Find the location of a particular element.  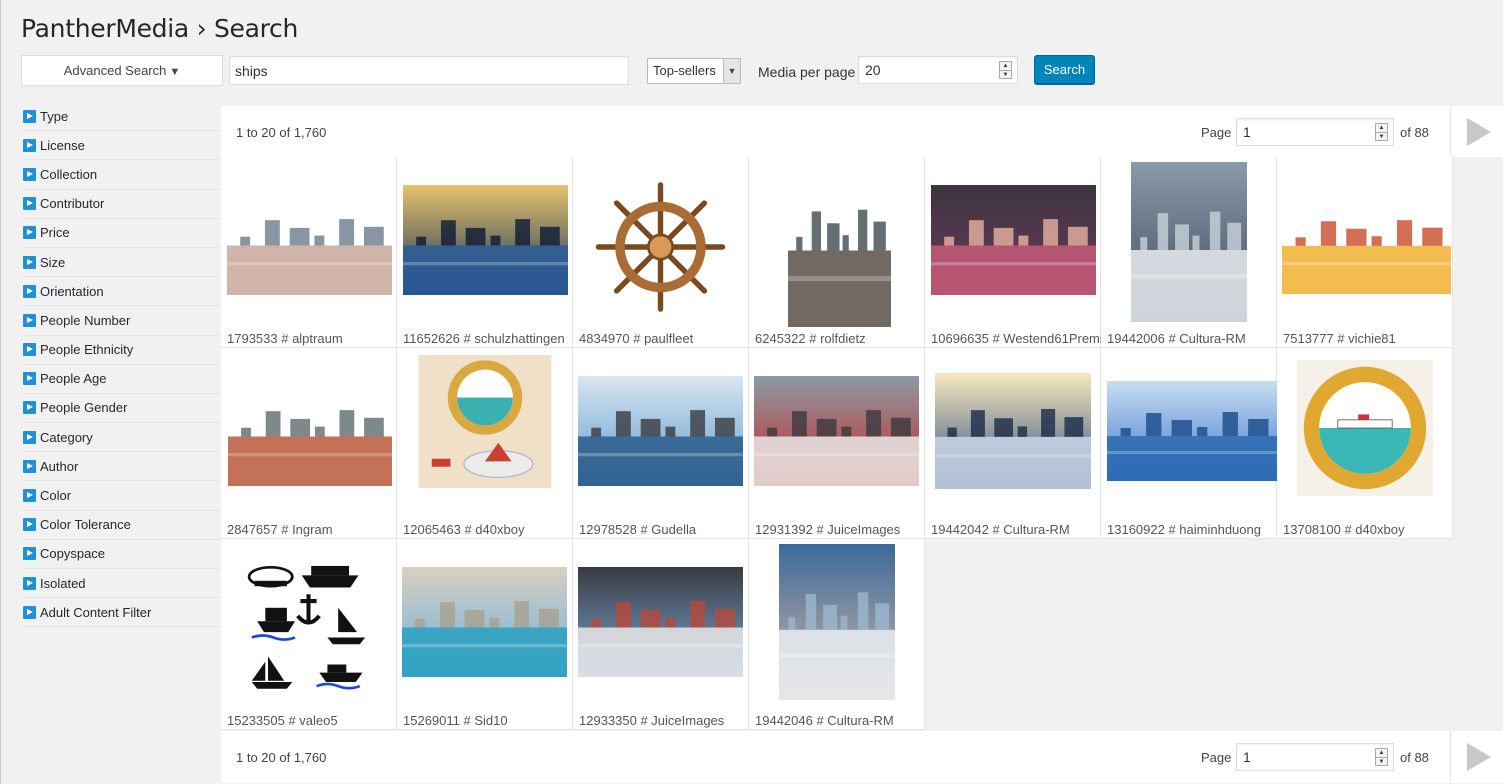

filter-label: Category is located at coordinates (66, 437).